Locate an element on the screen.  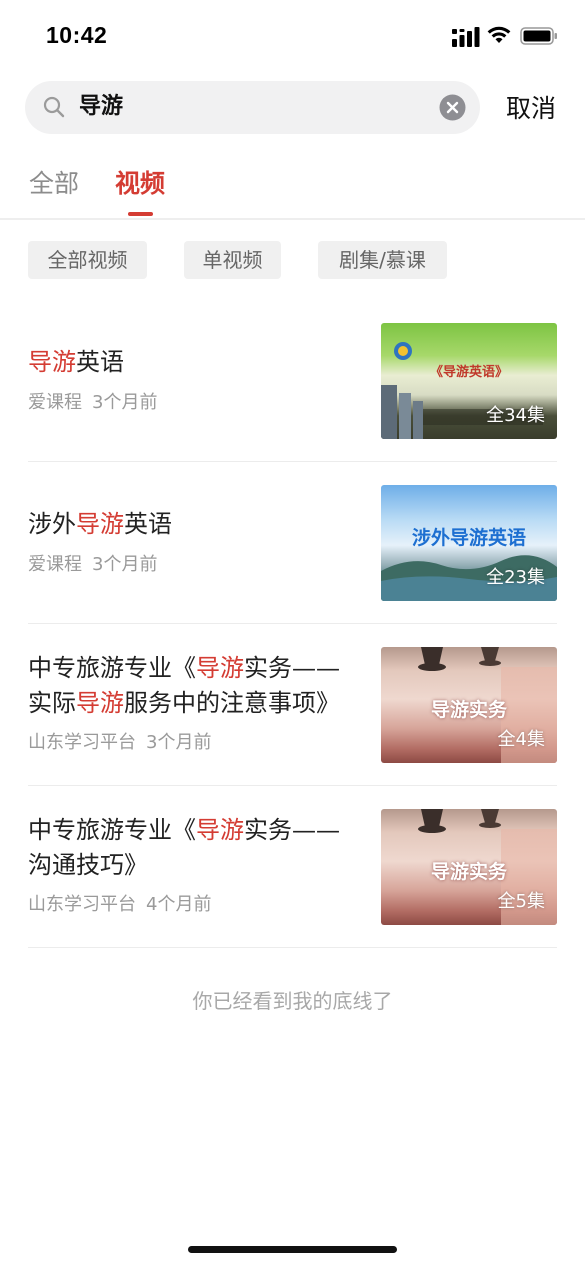
filter-single-video: 单视频 is located at coordinates (232, 260).